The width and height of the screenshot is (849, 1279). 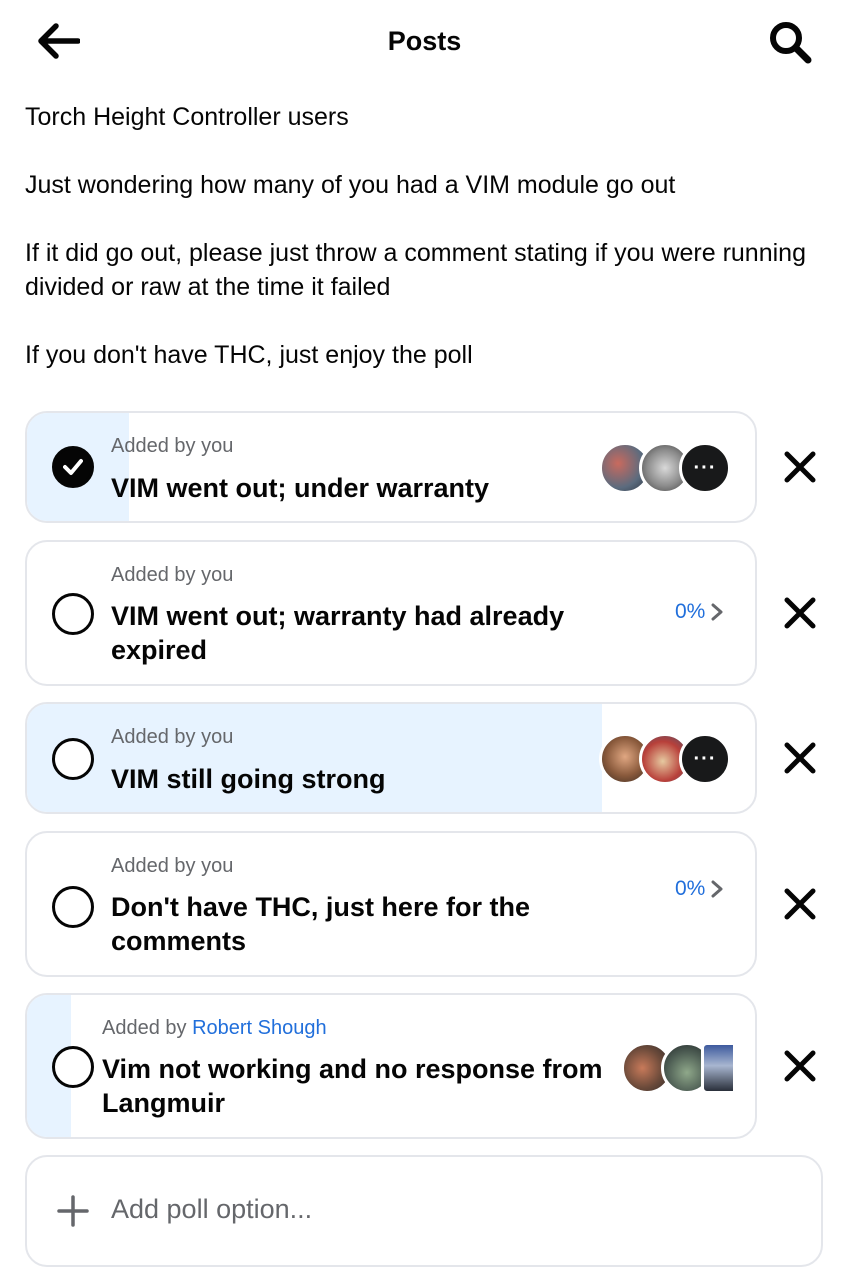 I want to click on top-bar: Posts, so click(x=424, y=42).